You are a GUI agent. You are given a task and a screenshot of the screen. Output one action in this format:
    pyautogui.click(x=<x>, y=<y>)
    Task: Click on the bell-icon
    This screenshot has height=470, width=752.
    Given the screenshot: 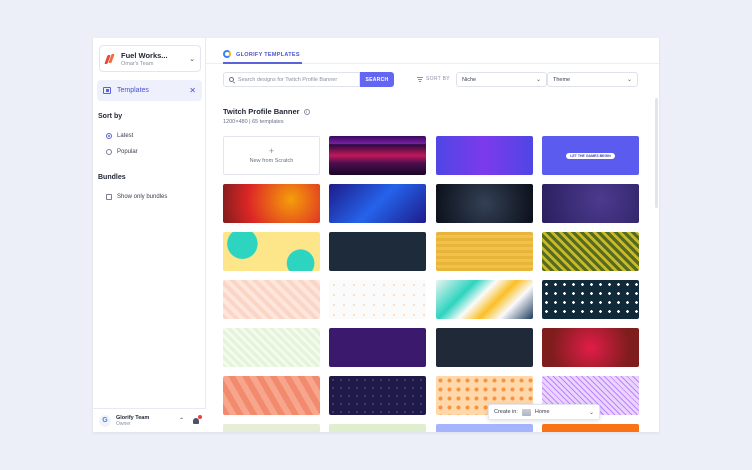 What is the action you would take?
    pyautogui.click(x=197, y=419)
    